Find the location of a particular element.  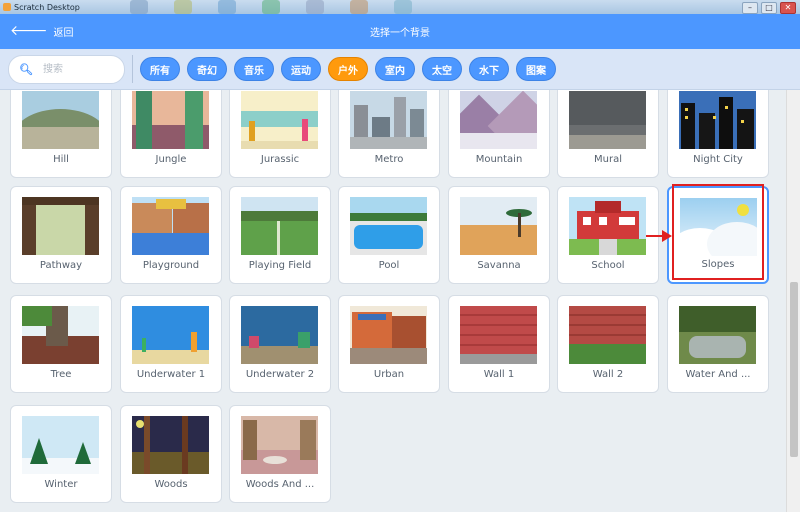

backdrop-card-mural: Mural is located at coordinates (608, 134).